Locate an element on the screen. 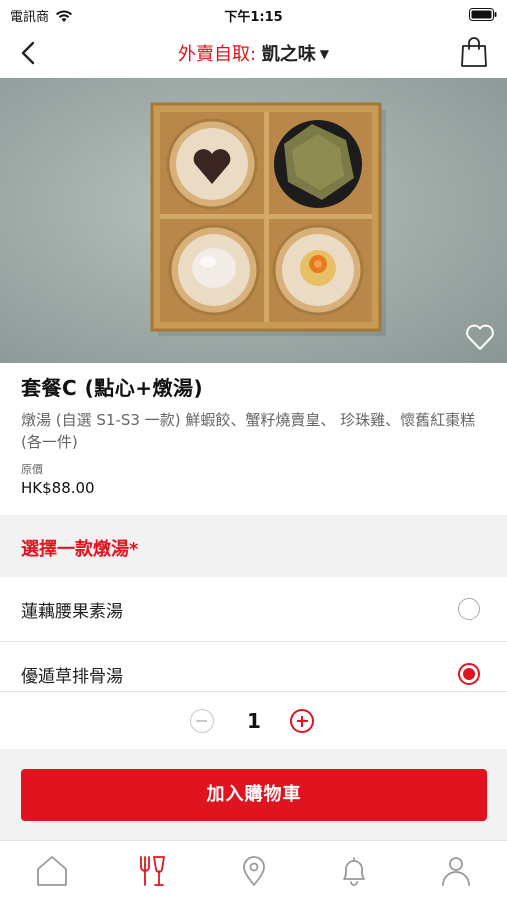  location-pin-icon is located at coordinates (254, 871).